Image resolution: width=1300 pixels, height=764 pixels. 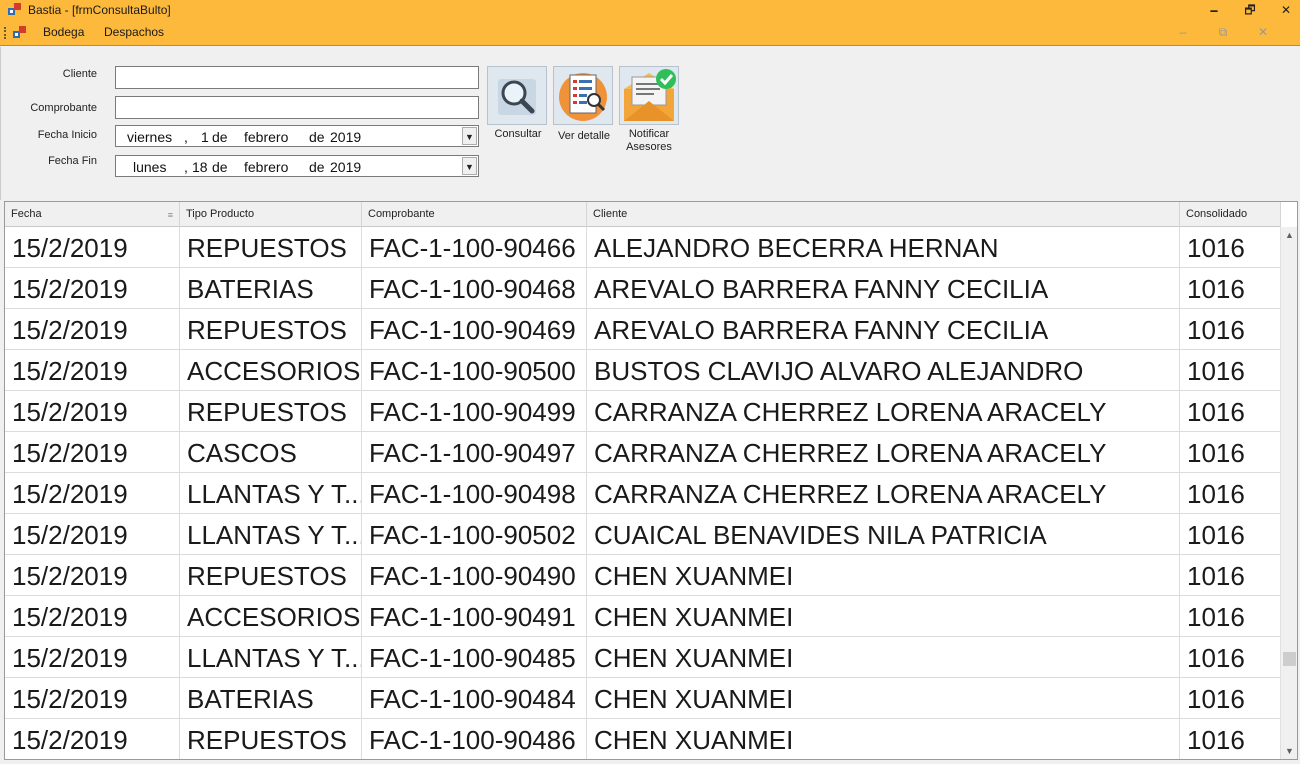 I want to click on col-header-fecha: Fecha ≡, so click(x=92, y=214).